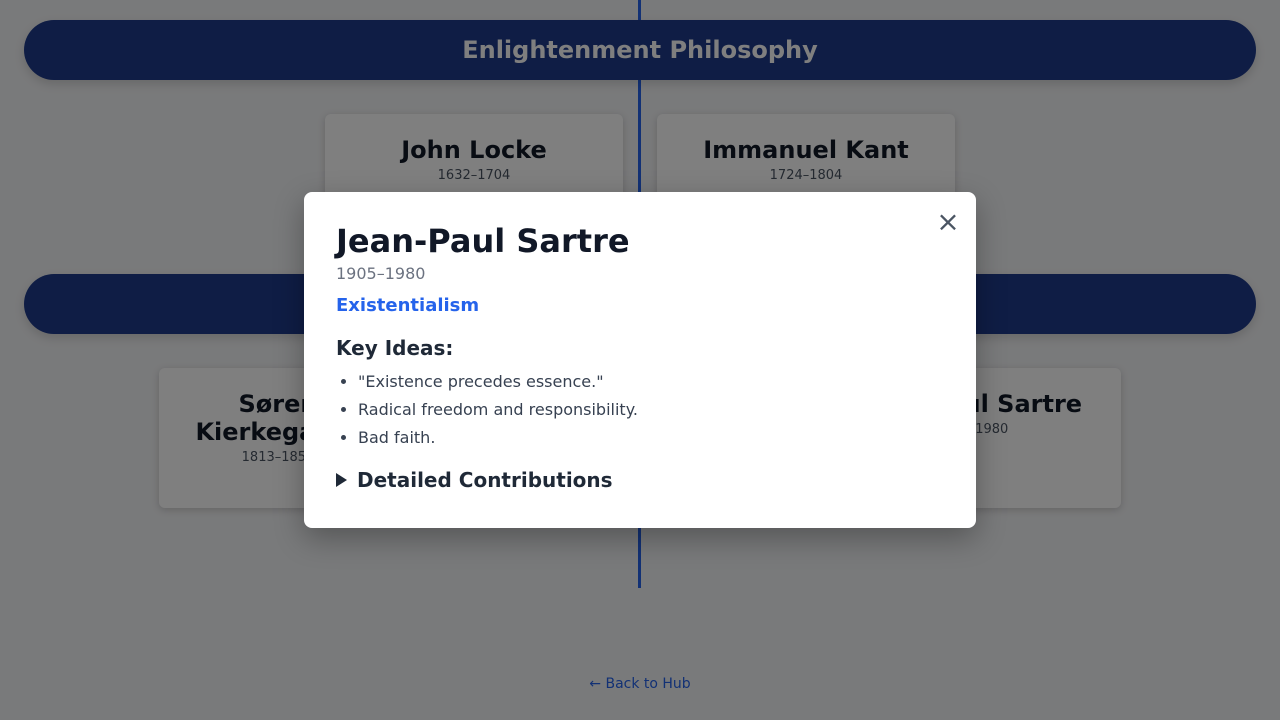 The width and height of the screenshot is (1280, 720). What do you see at coordinates (651, 438) in the screenshot?
I see `list-item: Bad faith.` at bounding box center [651, 438].